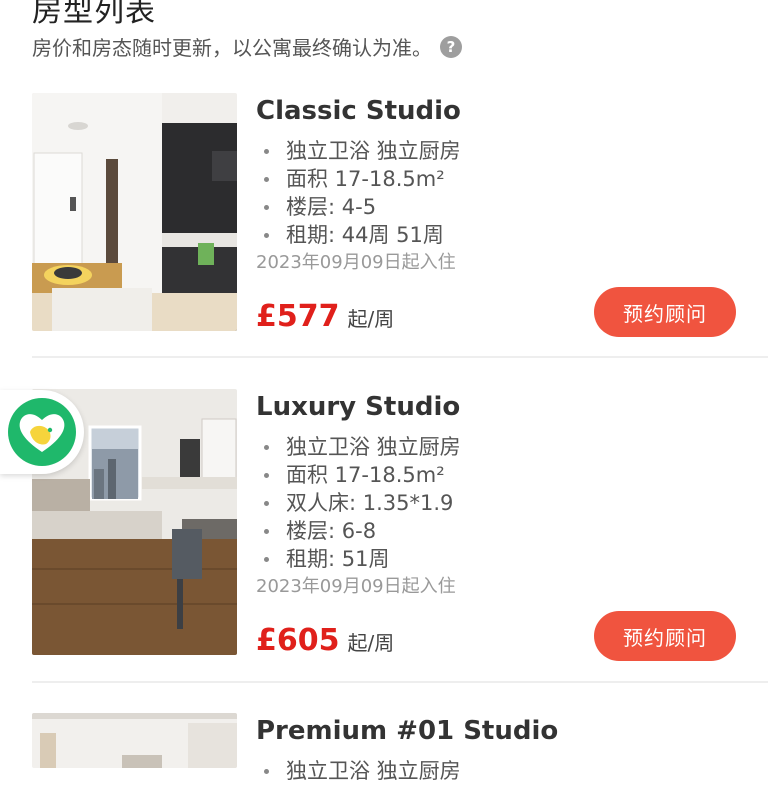  I want to click on price-row: £605 起/周, so click(325, 640).